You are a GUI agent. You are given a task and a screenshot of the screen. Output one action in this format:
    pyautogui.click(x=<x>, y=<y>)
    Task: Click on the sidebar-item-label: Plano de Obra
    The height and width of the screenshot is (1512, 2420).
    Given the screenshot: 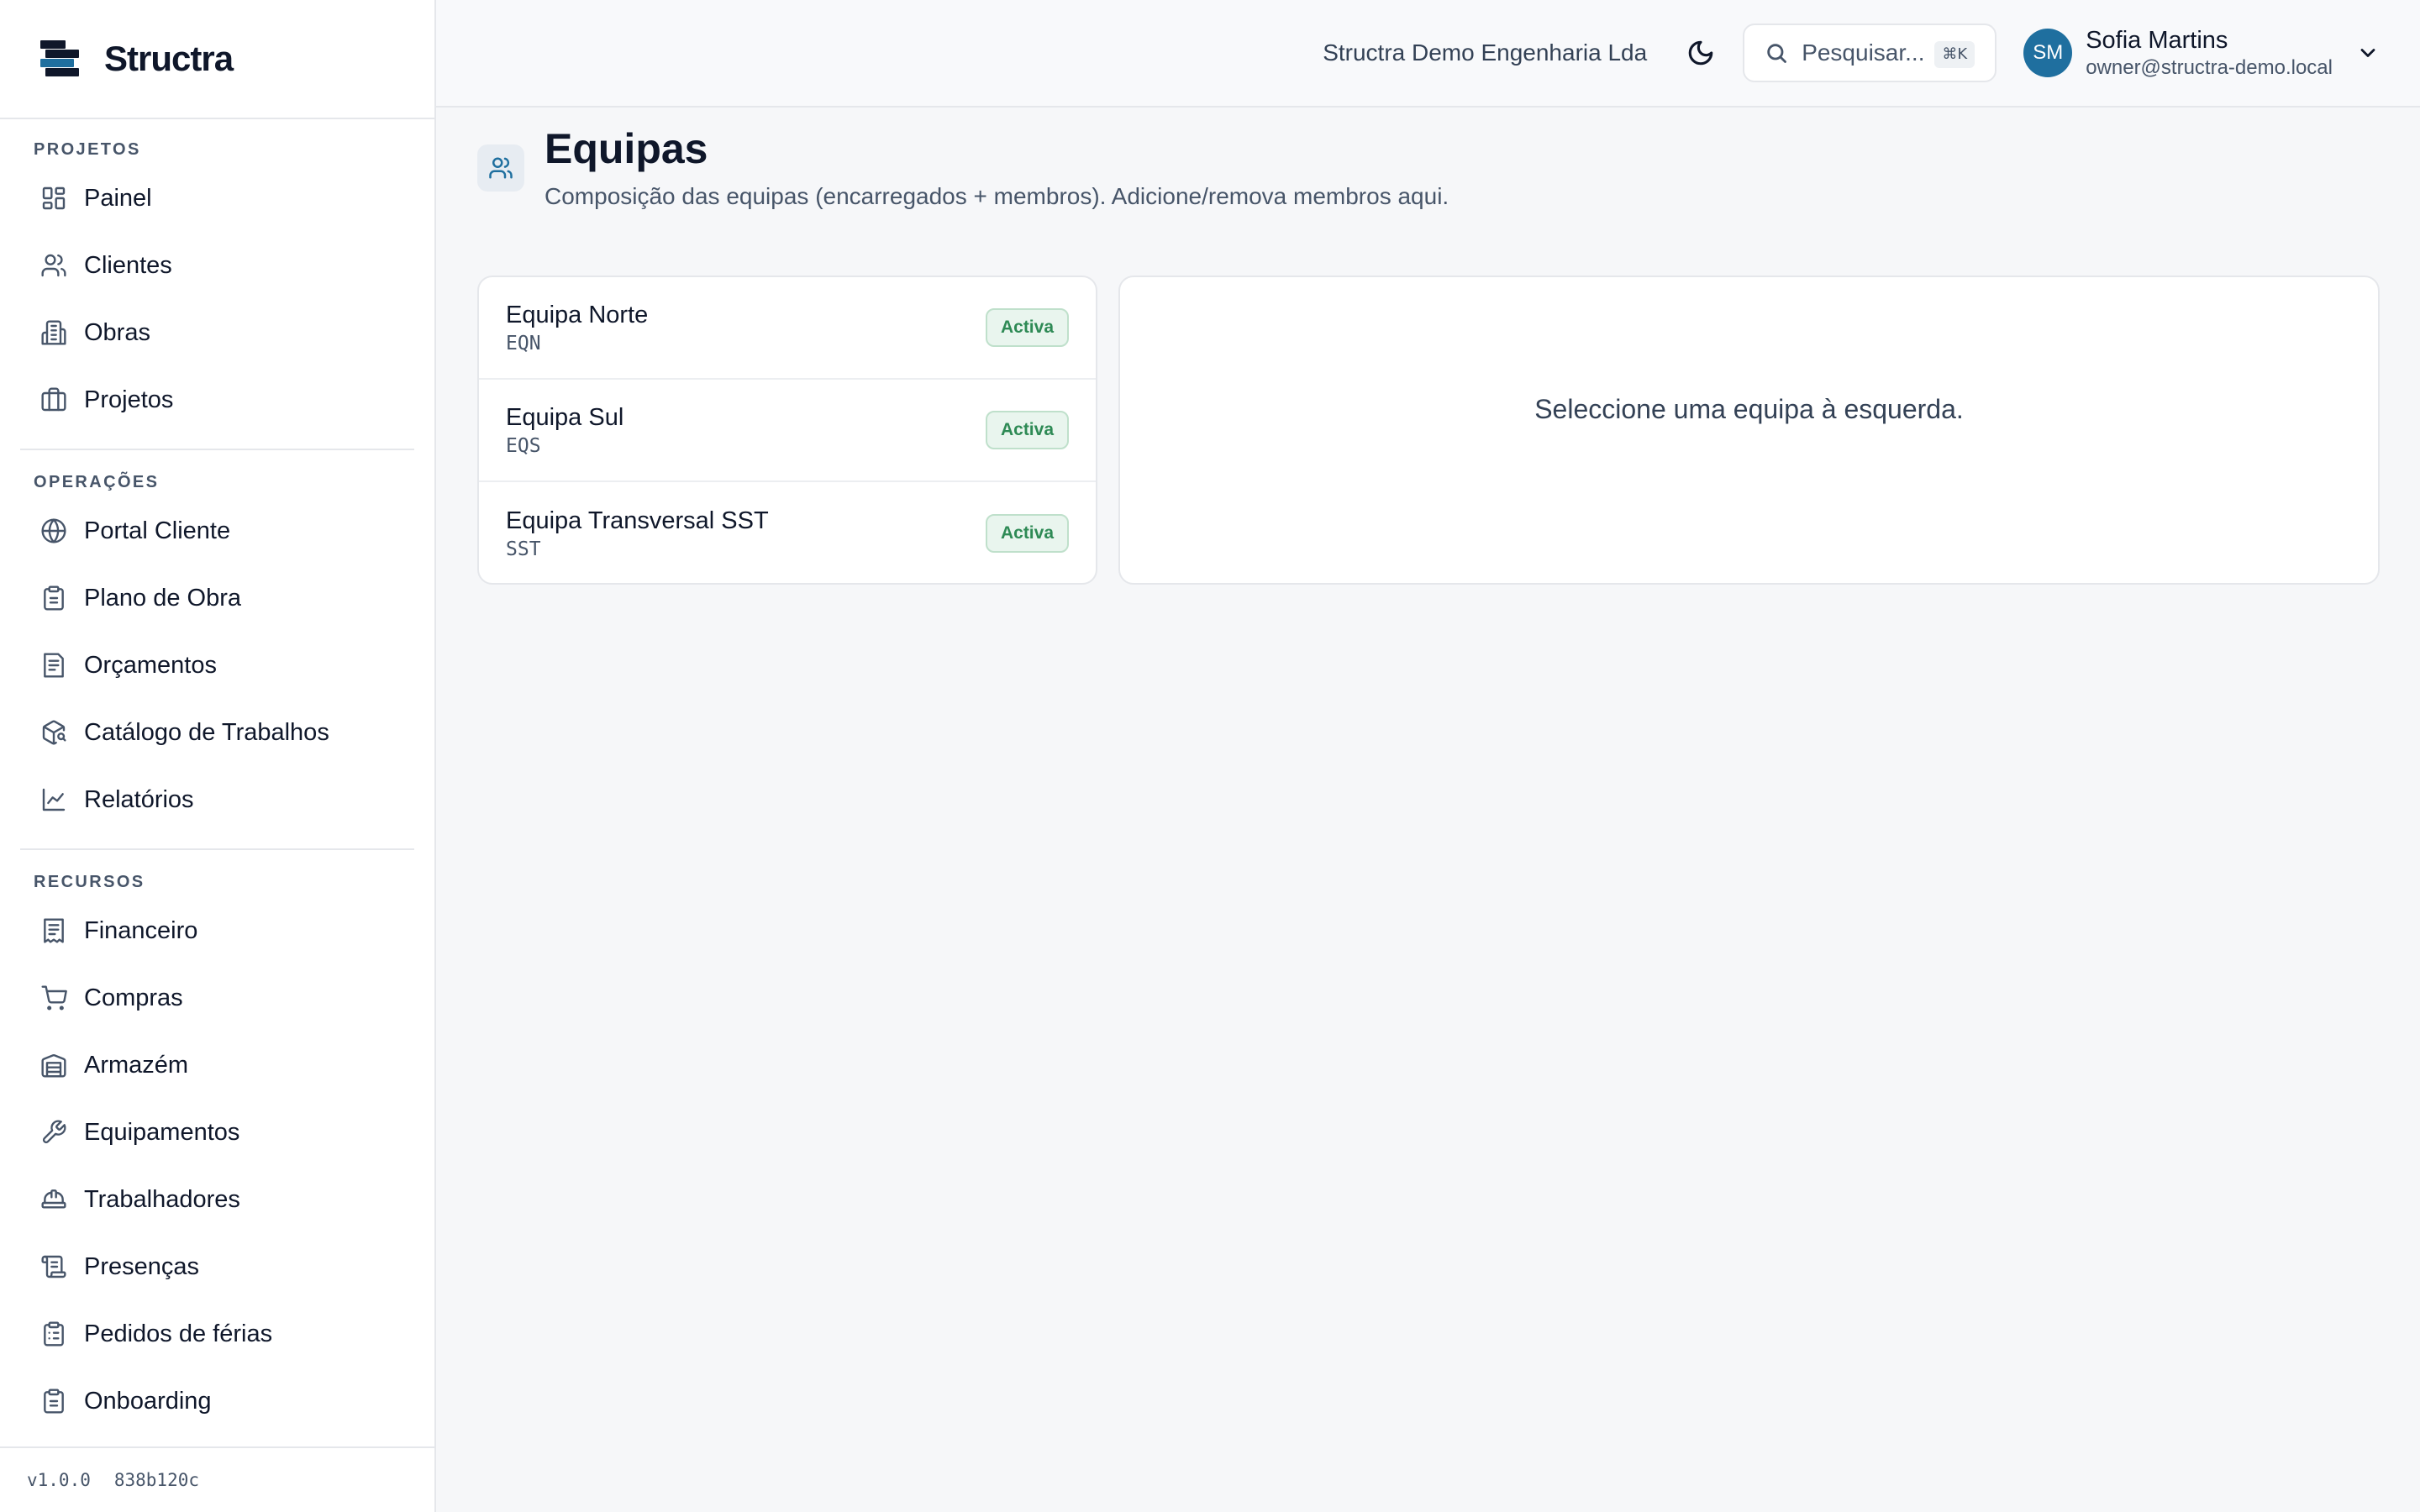 What is the action you would take?
    pyautogui.click(x=163, y=598)
    